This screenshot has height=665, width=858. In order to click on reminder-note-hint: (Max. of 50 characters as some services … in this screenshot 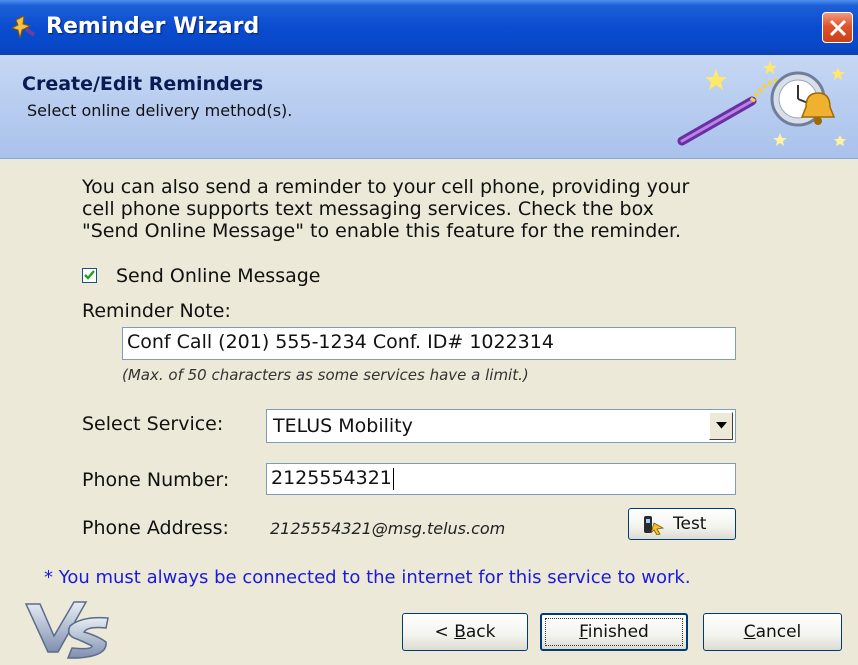, I will do `click(325, 375)`.